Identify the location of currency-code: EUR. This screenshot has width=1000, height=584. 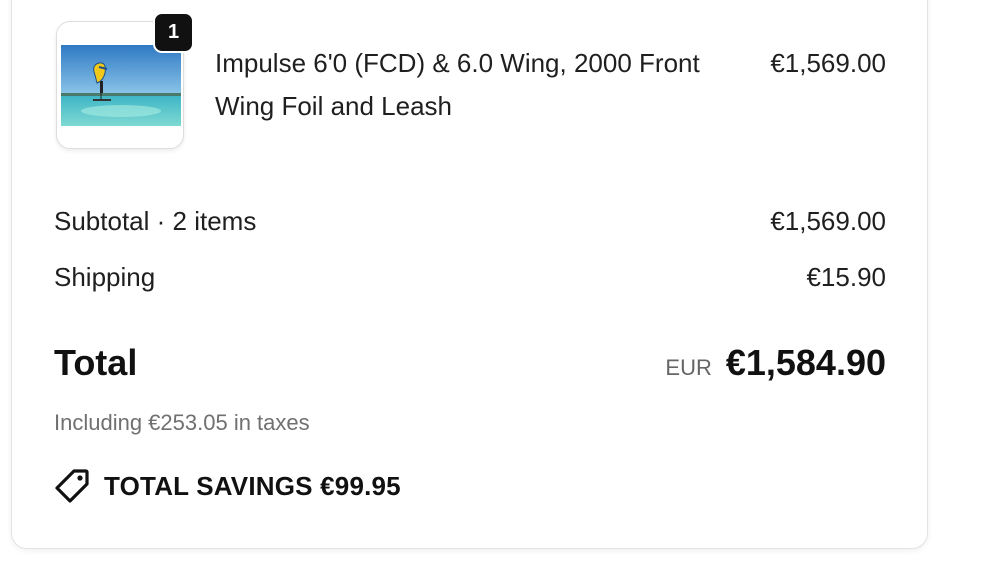
(688, 367).